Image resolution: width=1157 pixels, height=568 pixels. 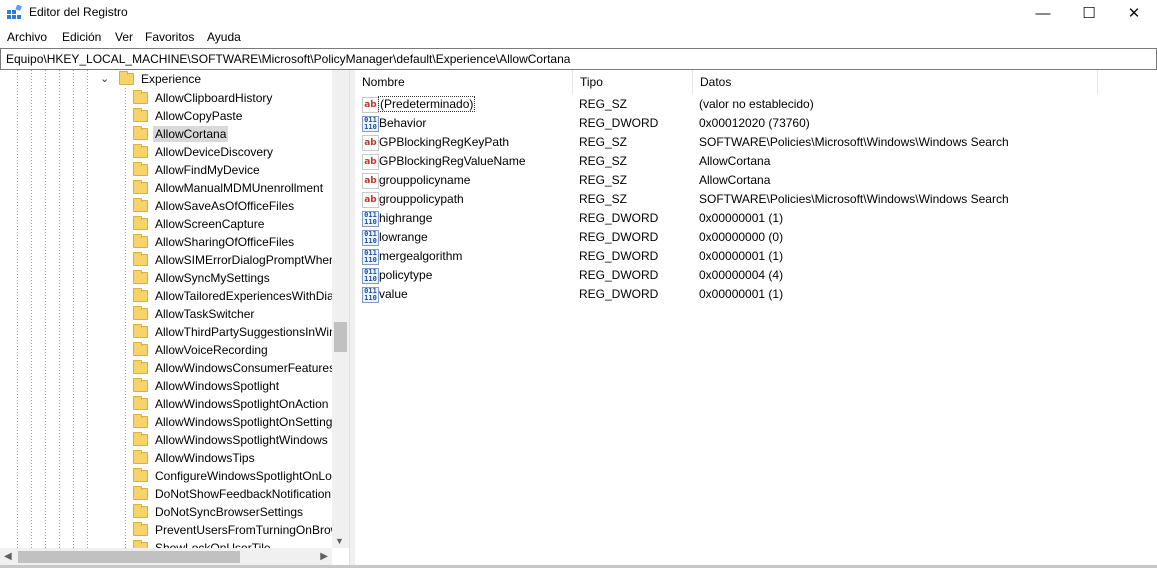 I want to click on tree-item: AllowSharingOfOfficeFiles, so click(x=214, y=242).